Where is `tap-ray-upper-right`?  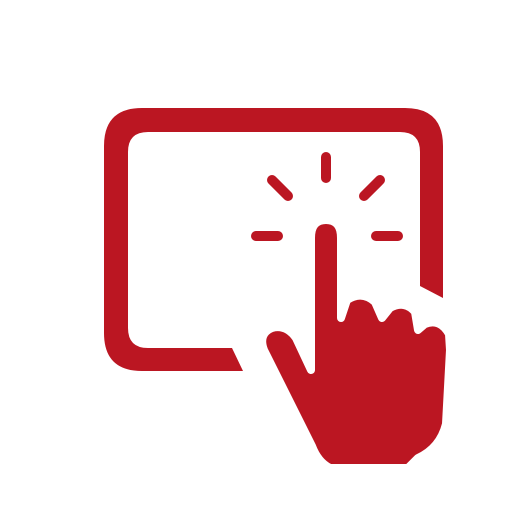 tap-ray-upper-right is located at coordinates (372, 188).